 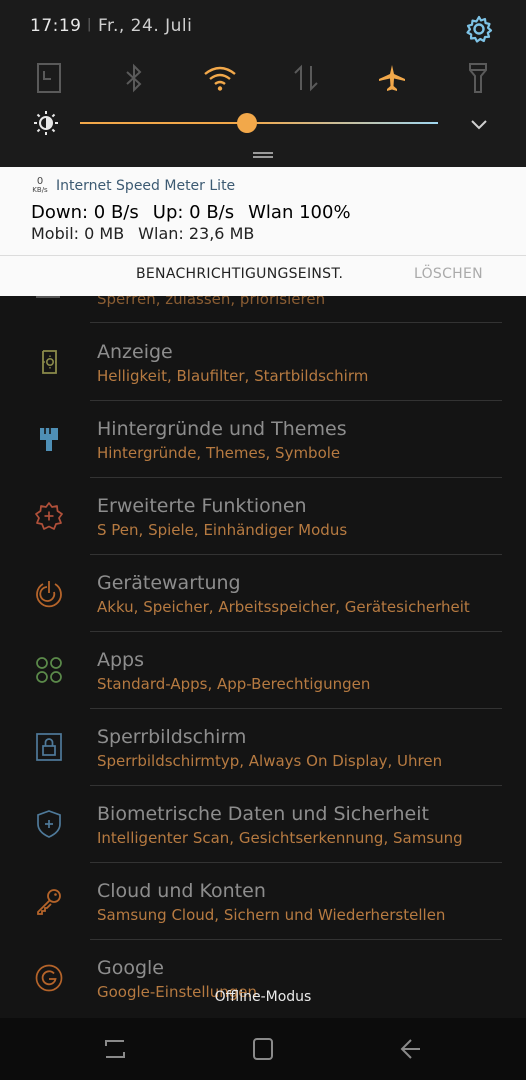 I want to click on wlan-strength: Wlan 100%, so click(x=299, y=212).